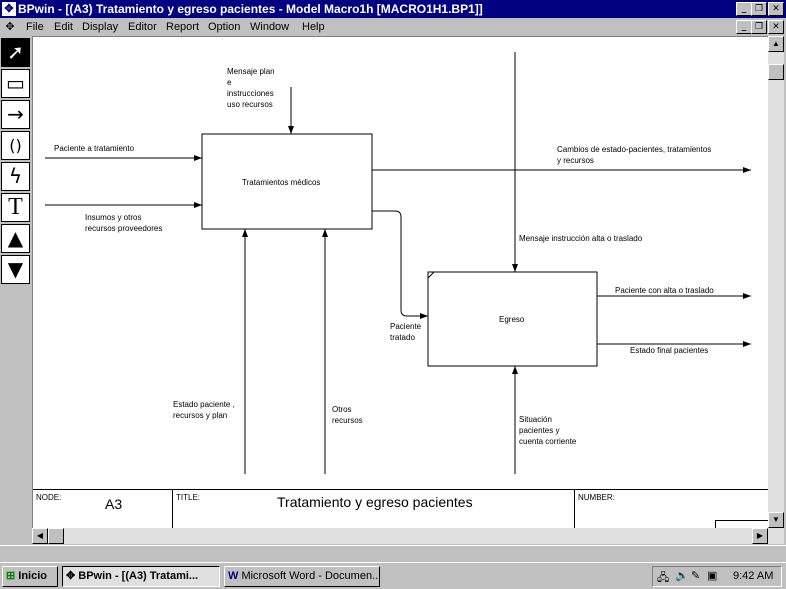 The image size is (786, 589). Describe the element at coordinates (776, 44) in the screenshot. I see `scroll-up-button: ▲` at that location.